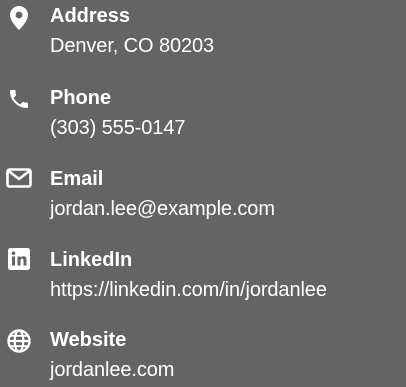  I want to click on contact-label-website: Website, so click(88, 340).